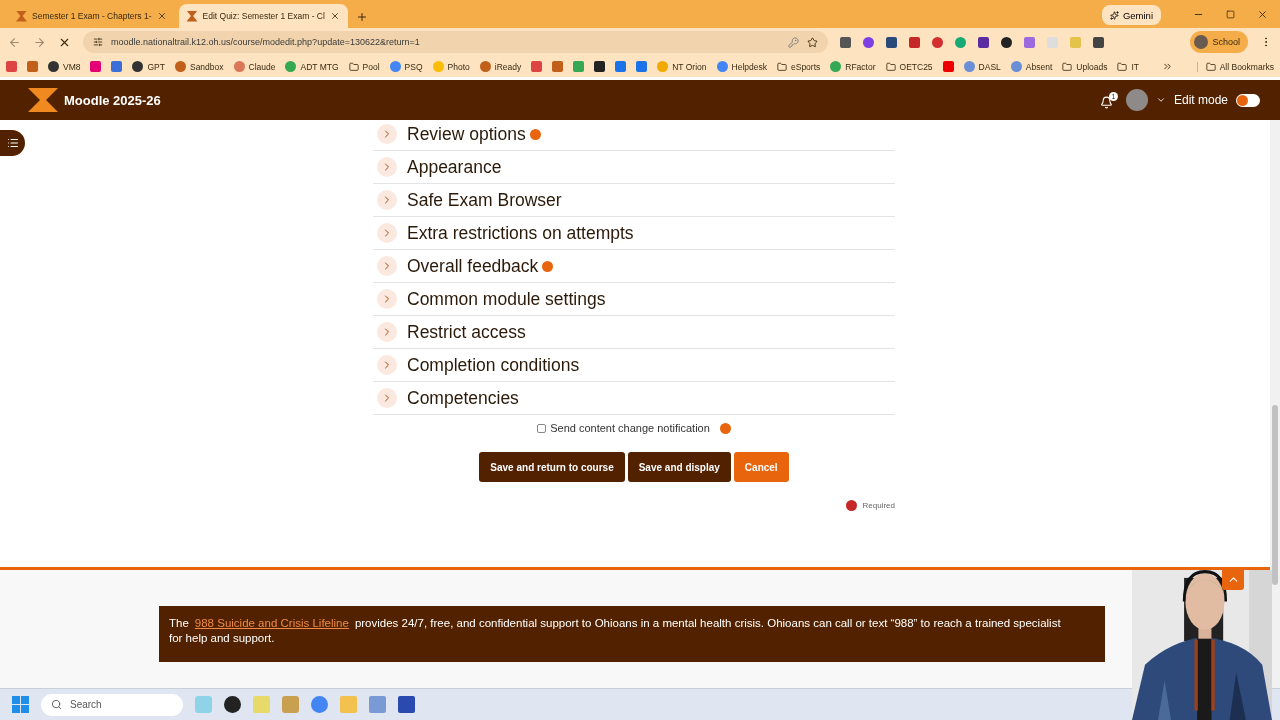  Describe the element at coordinates (552, 467) in the screenshot. I see `save-button: Save and return to course` at that location.